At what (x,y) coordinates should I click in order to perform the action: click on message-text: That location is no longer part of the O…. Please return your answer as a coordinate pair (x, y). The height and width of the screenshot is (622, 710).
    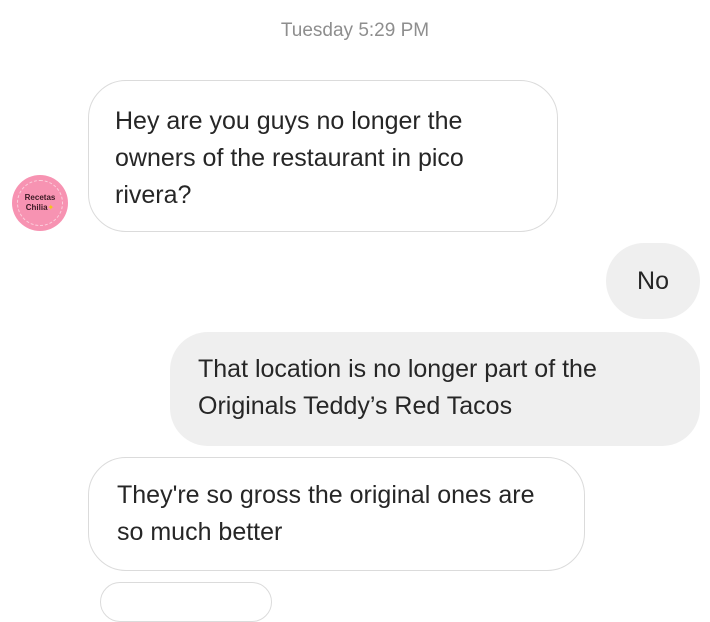
    Looking at the image, I should click on (397, 387).